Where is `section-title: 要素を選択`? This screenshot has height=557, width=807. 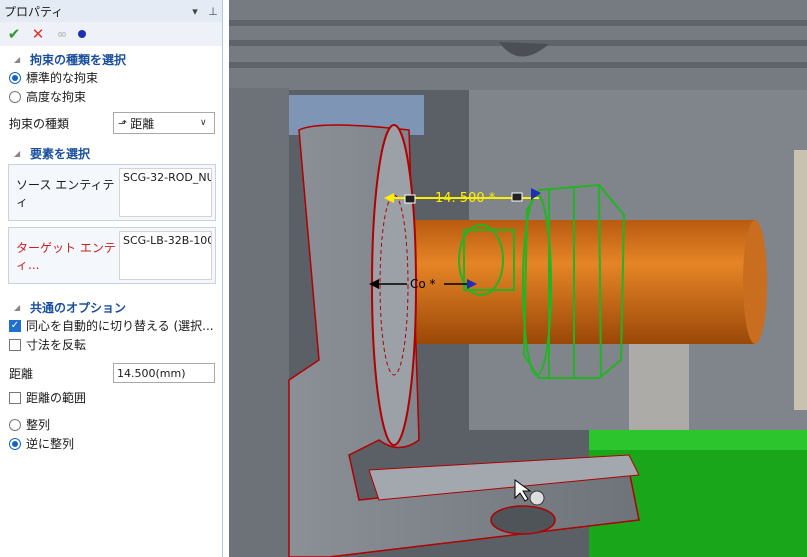 section-title: 要素を選択 is located at coordinates (60, 153).